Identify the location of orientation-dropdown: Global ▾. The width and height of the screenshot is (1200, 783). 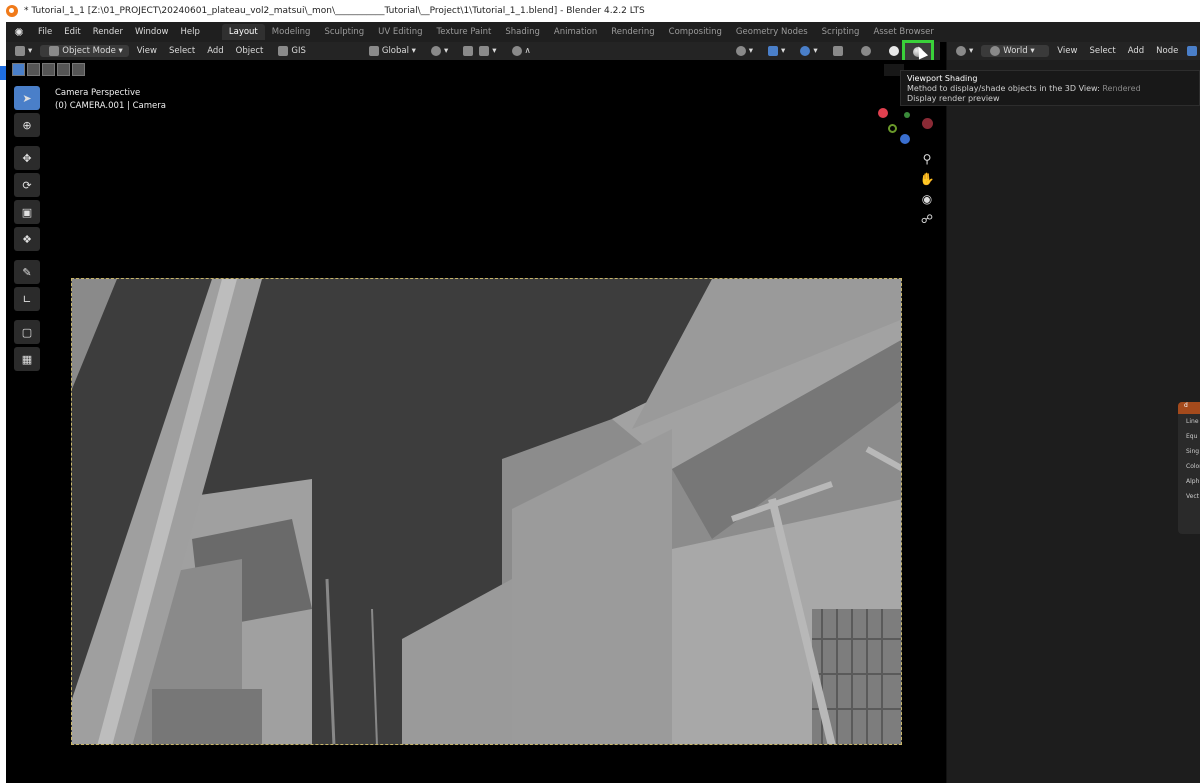
(391, 51).